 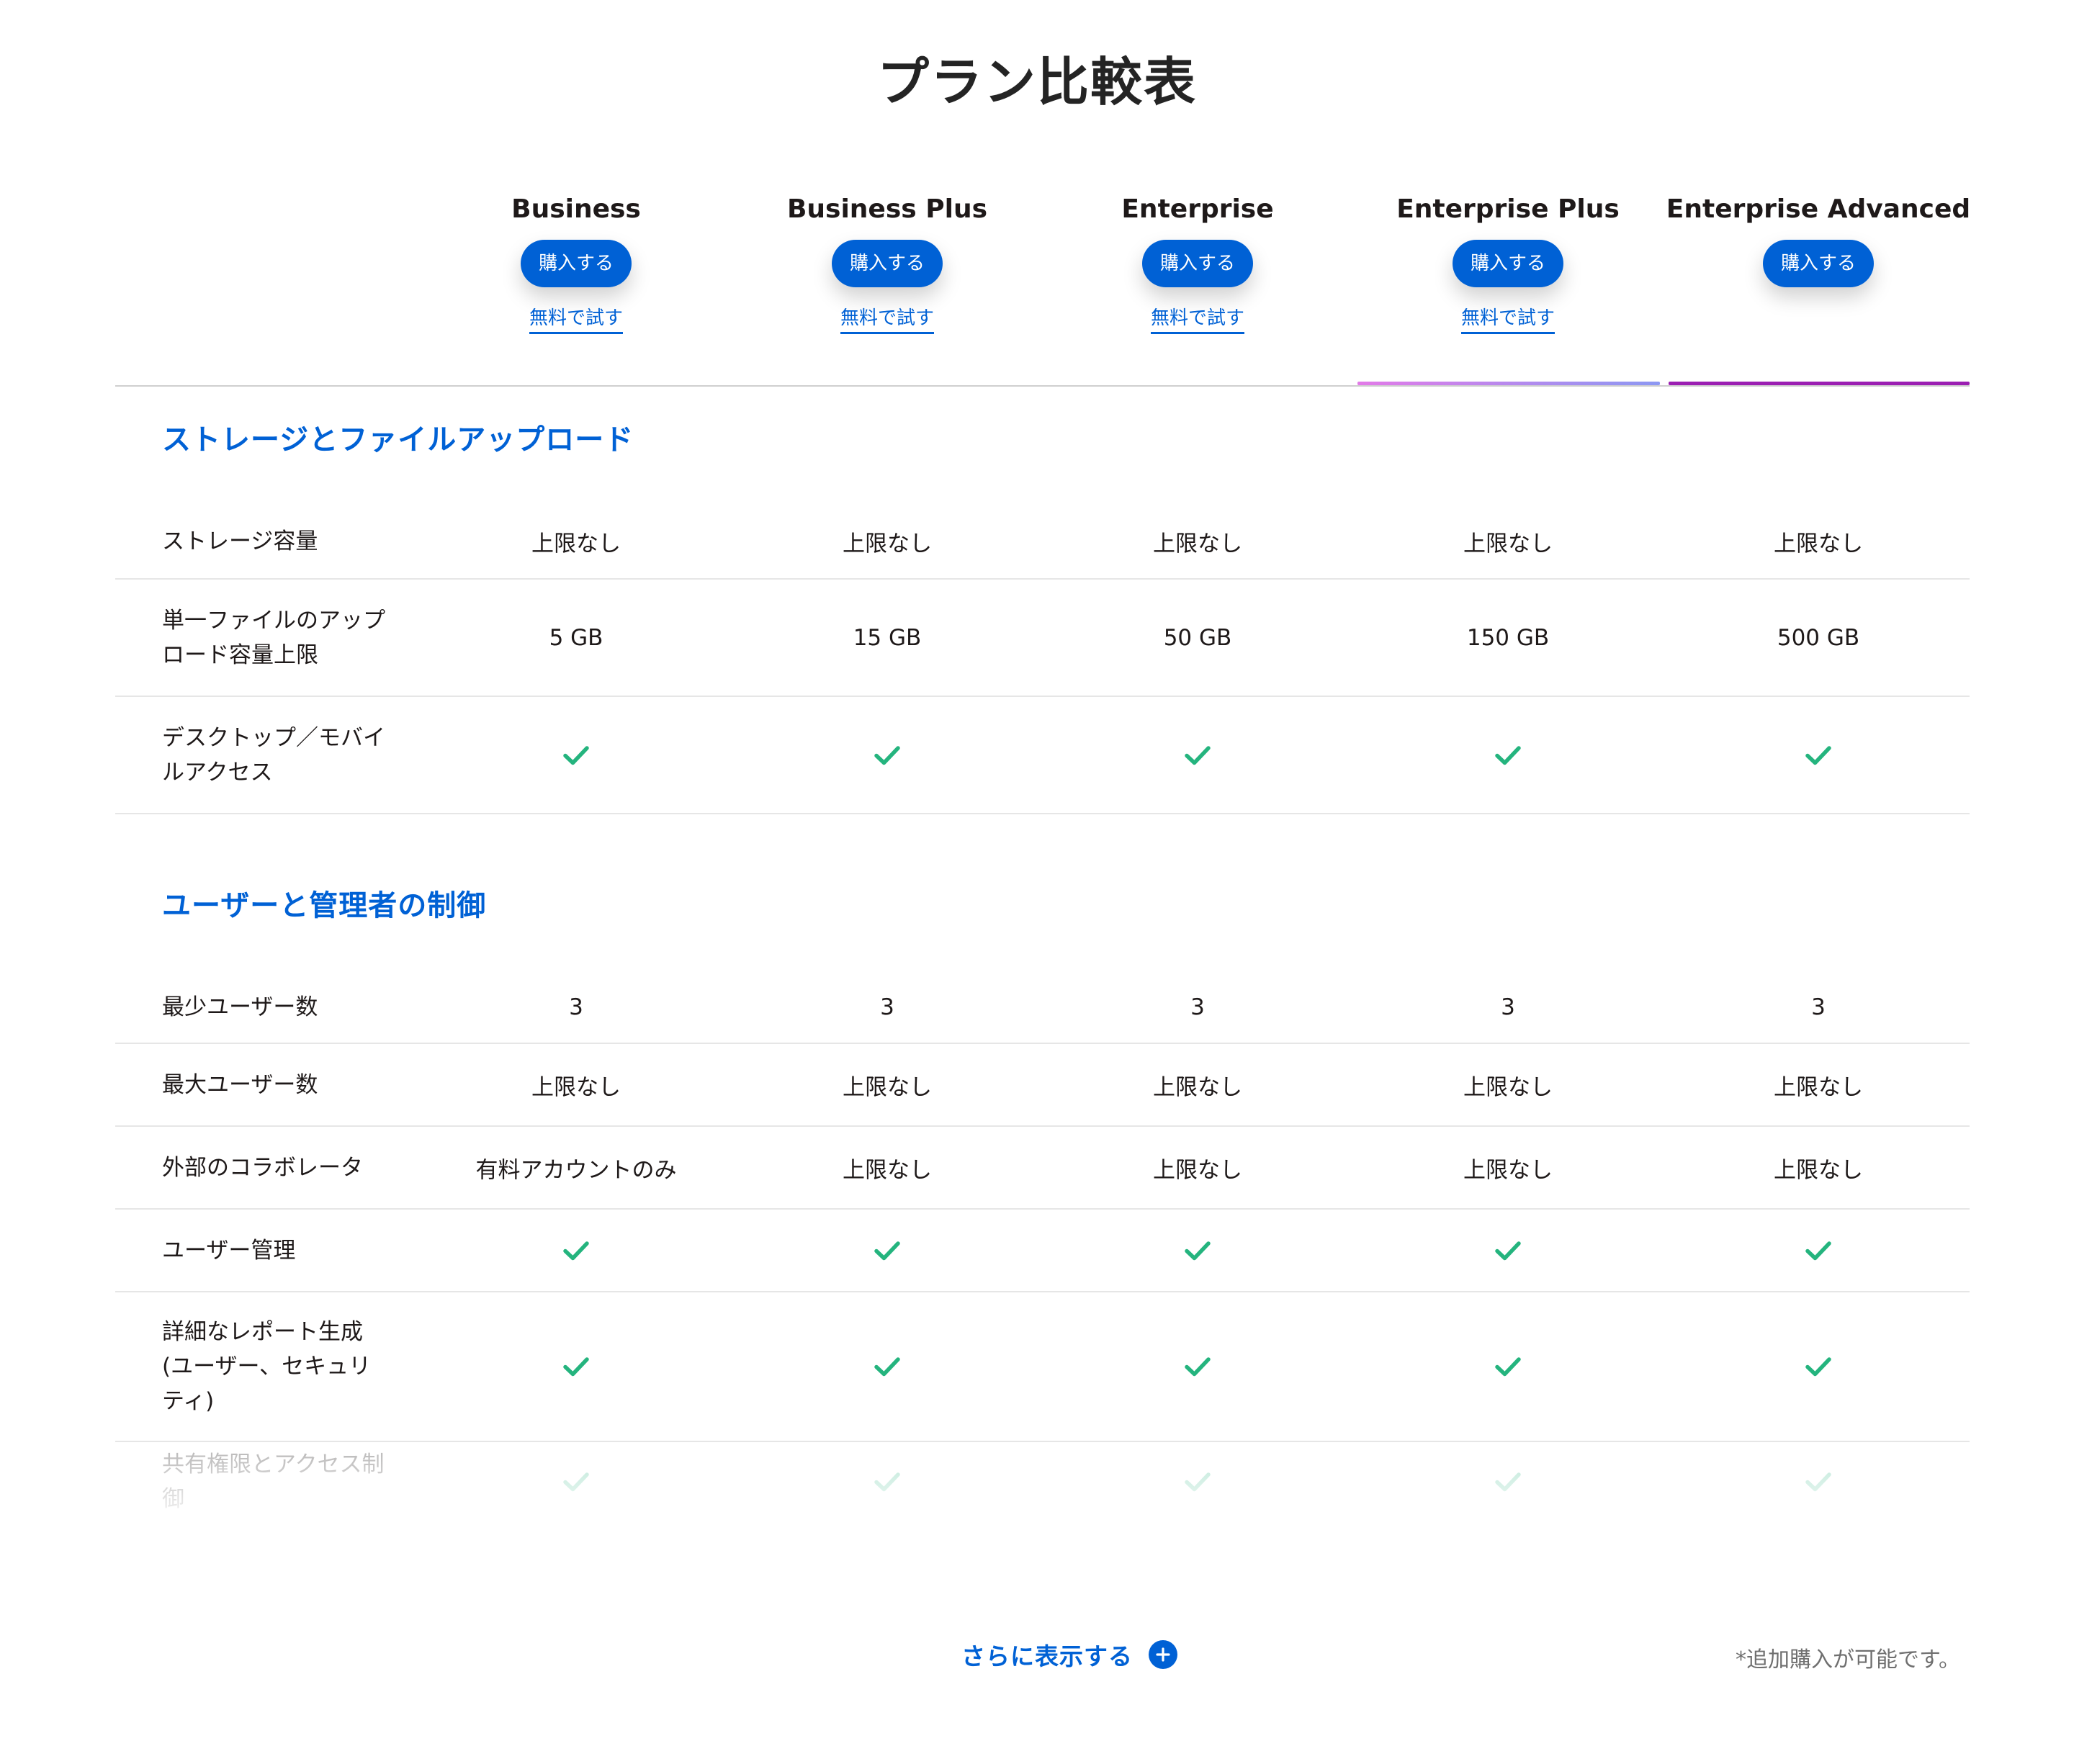 I want to click on show-more-button: さらに表示する, so click(x=1069, y=1654).